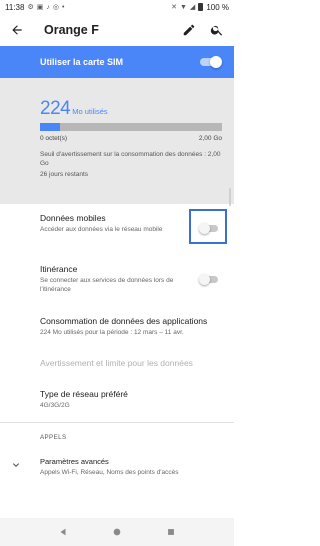 This screenshot has width=320, height=546. I want to click on mute-icon: ✕, so click(174, 7).